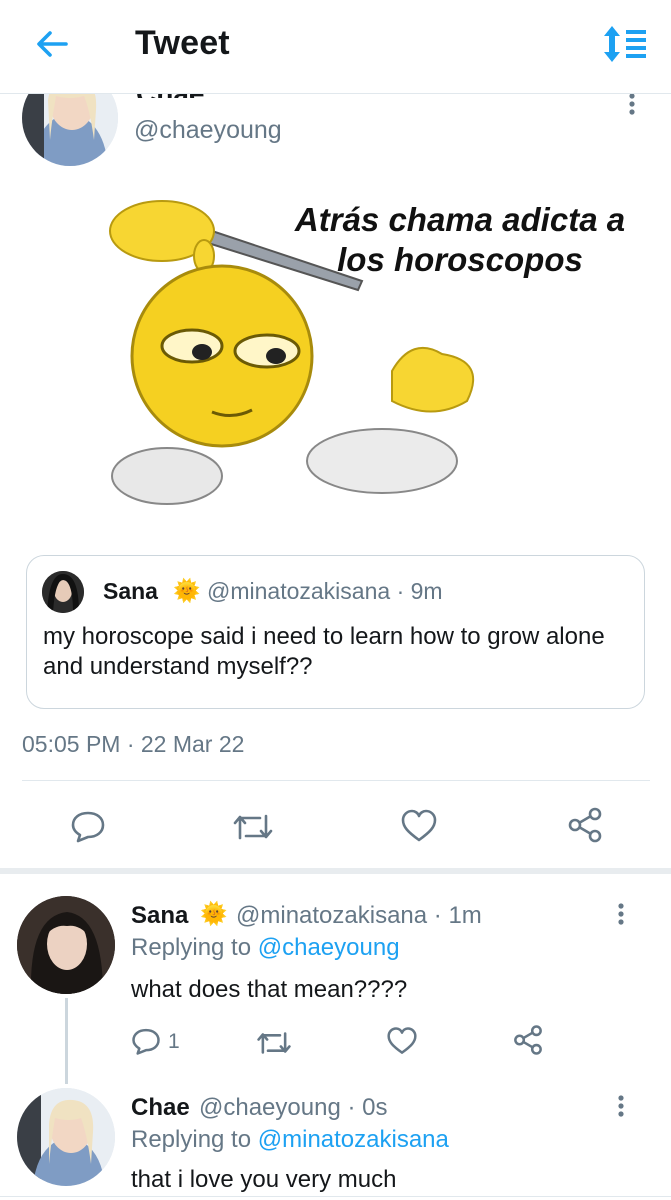  I want to click on reply-author-handle: @minatozakisana, so click(331, 915).